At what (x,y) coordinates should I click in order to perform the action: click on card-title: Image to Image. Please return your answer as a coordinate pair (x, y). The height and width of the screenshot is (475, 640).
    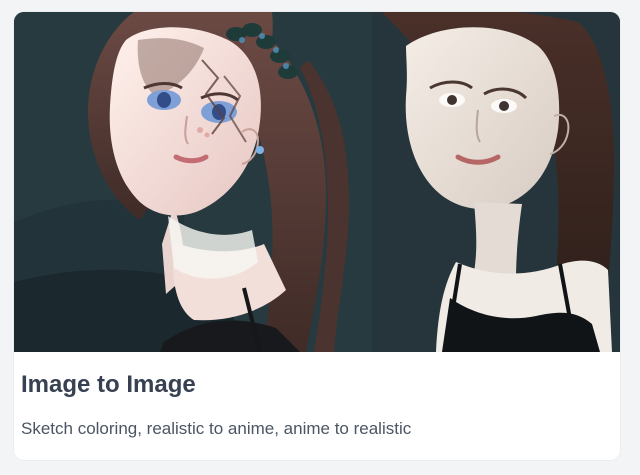
    Looking at the image, I should click on (108, 384).